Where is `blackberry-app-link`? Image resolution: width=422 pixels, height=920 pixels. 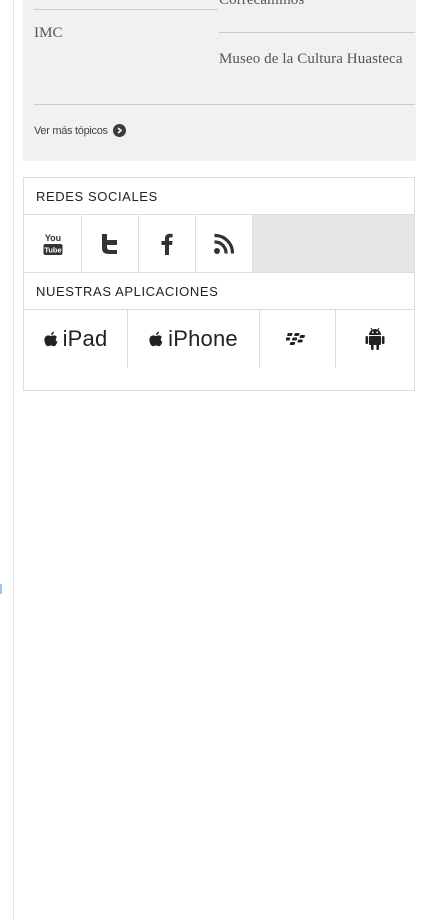
blackberry-app-link is located at coordinates (298, 339).